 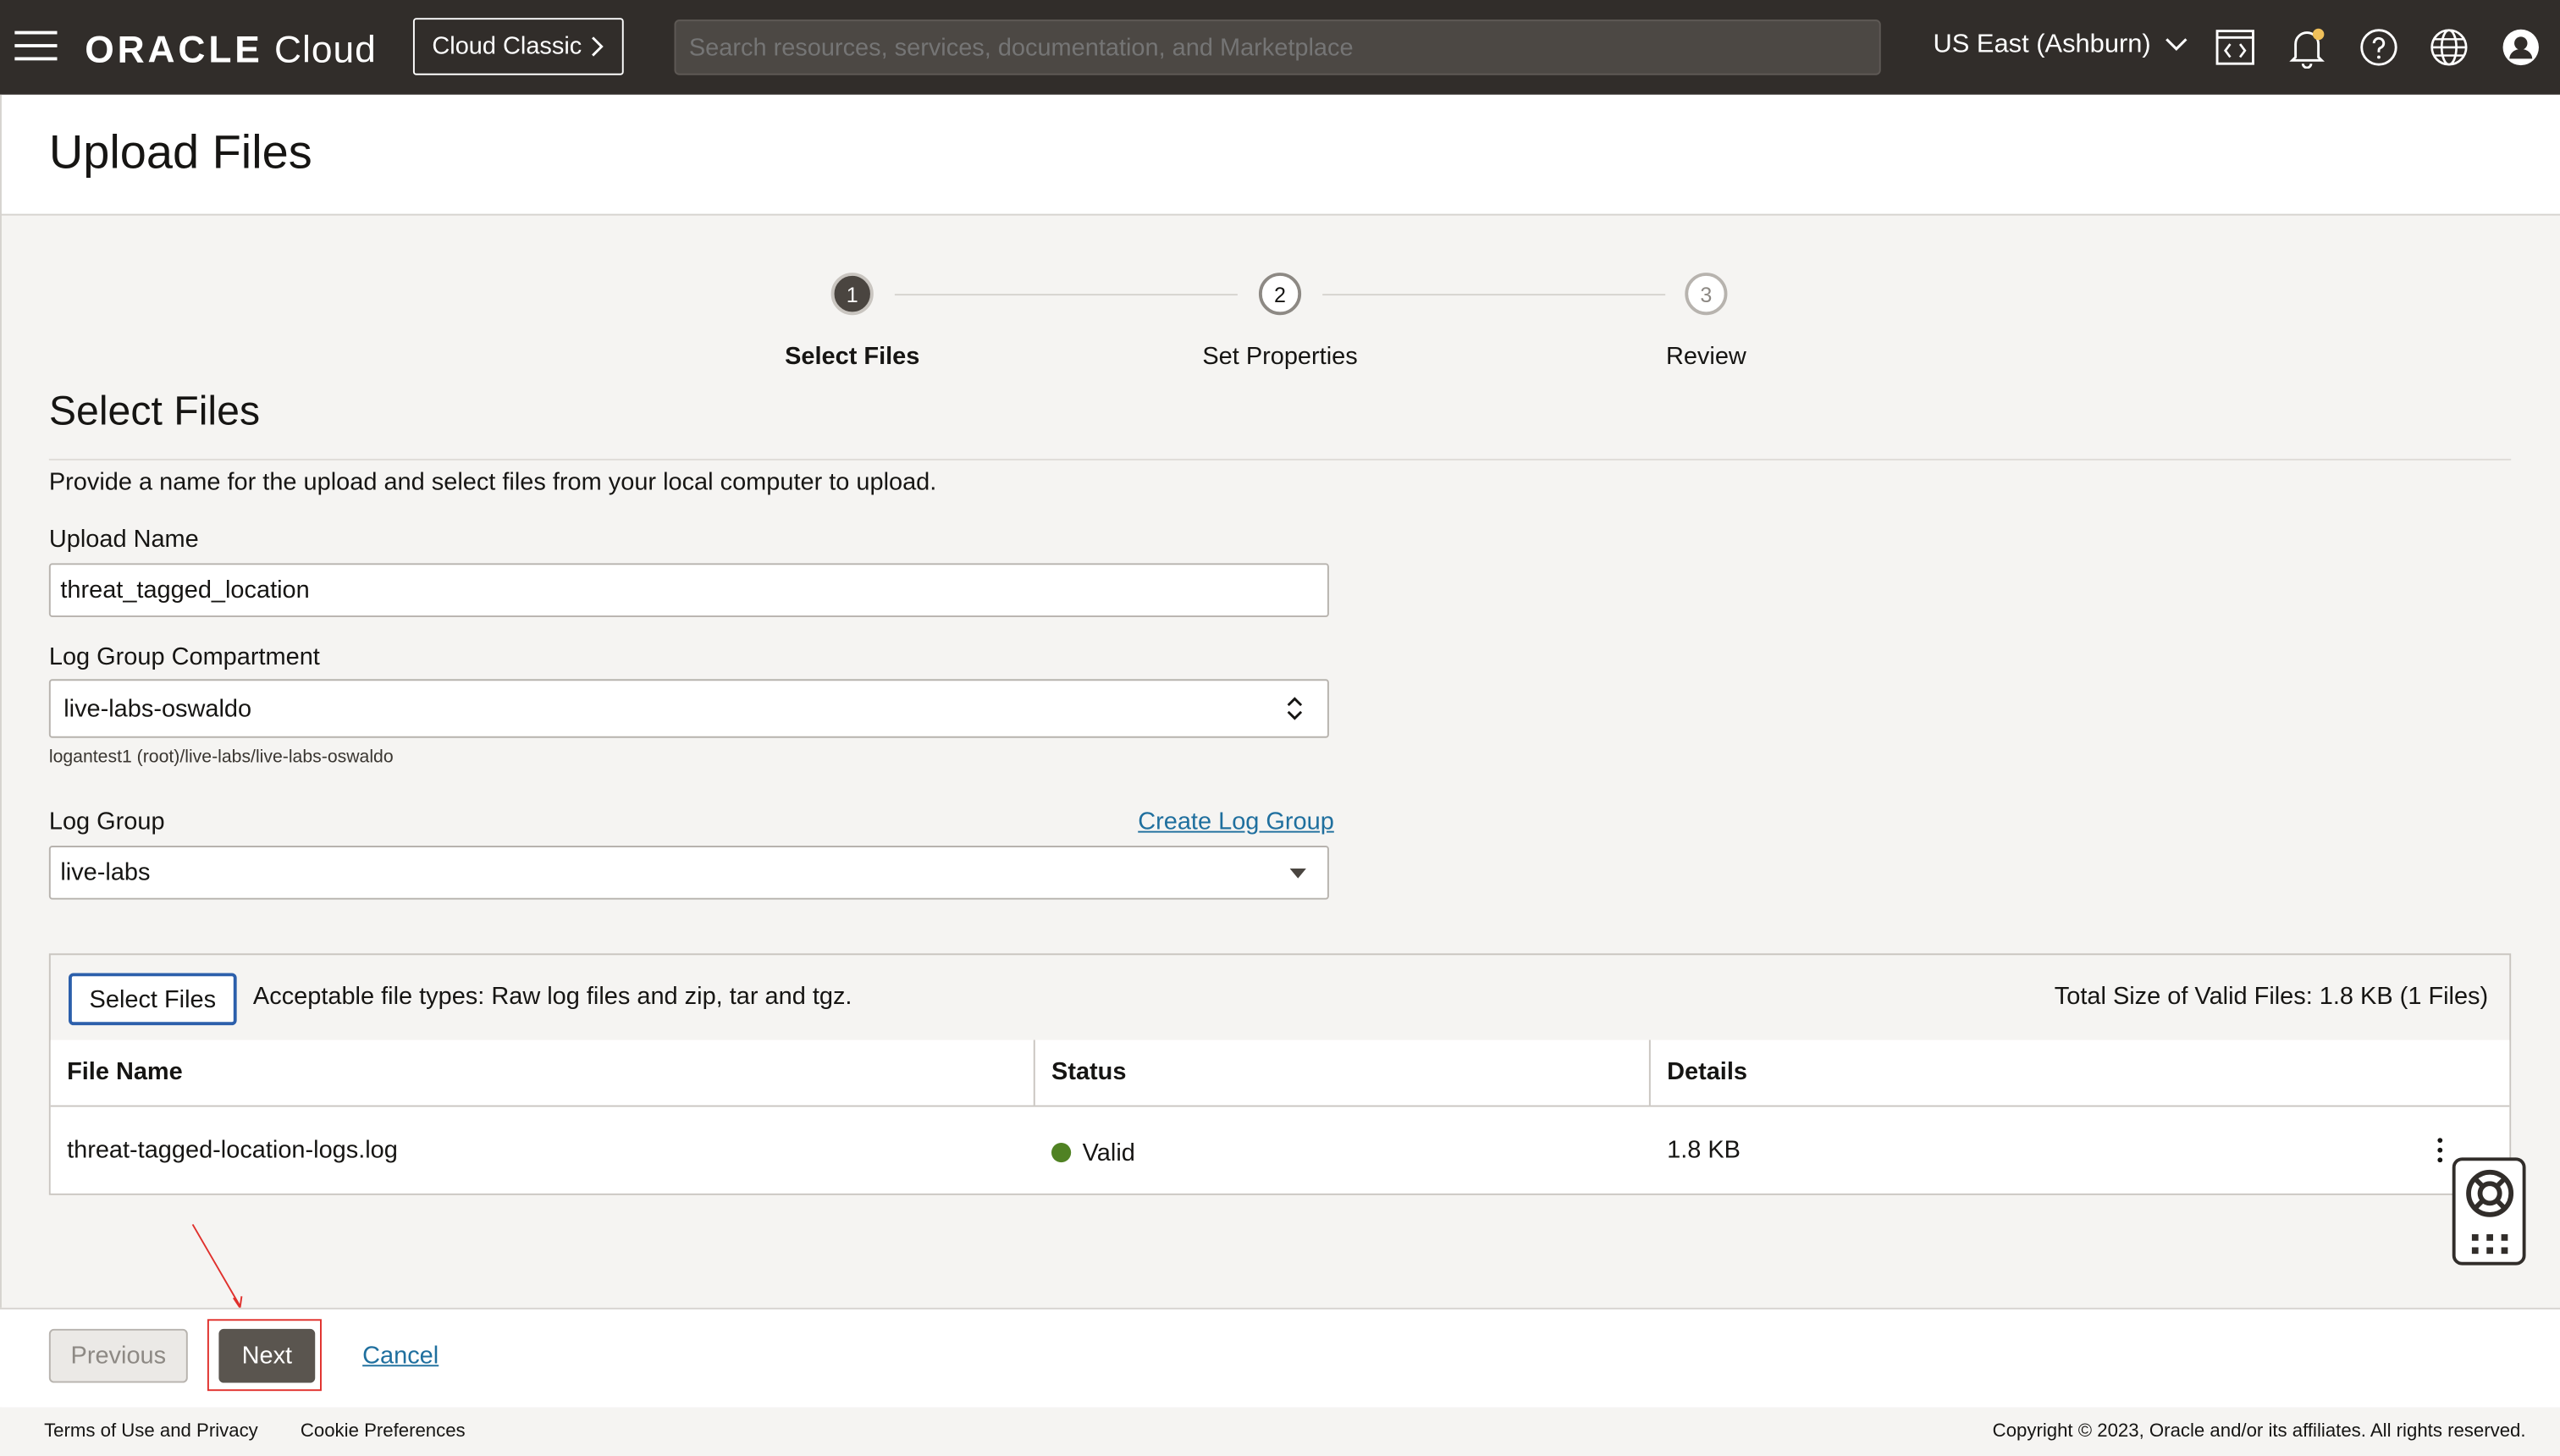 What do you see at coordinates (123, 540) in the screenshot?
I see `upload-name-label: Upload Name` at bounding box center [123, 540].